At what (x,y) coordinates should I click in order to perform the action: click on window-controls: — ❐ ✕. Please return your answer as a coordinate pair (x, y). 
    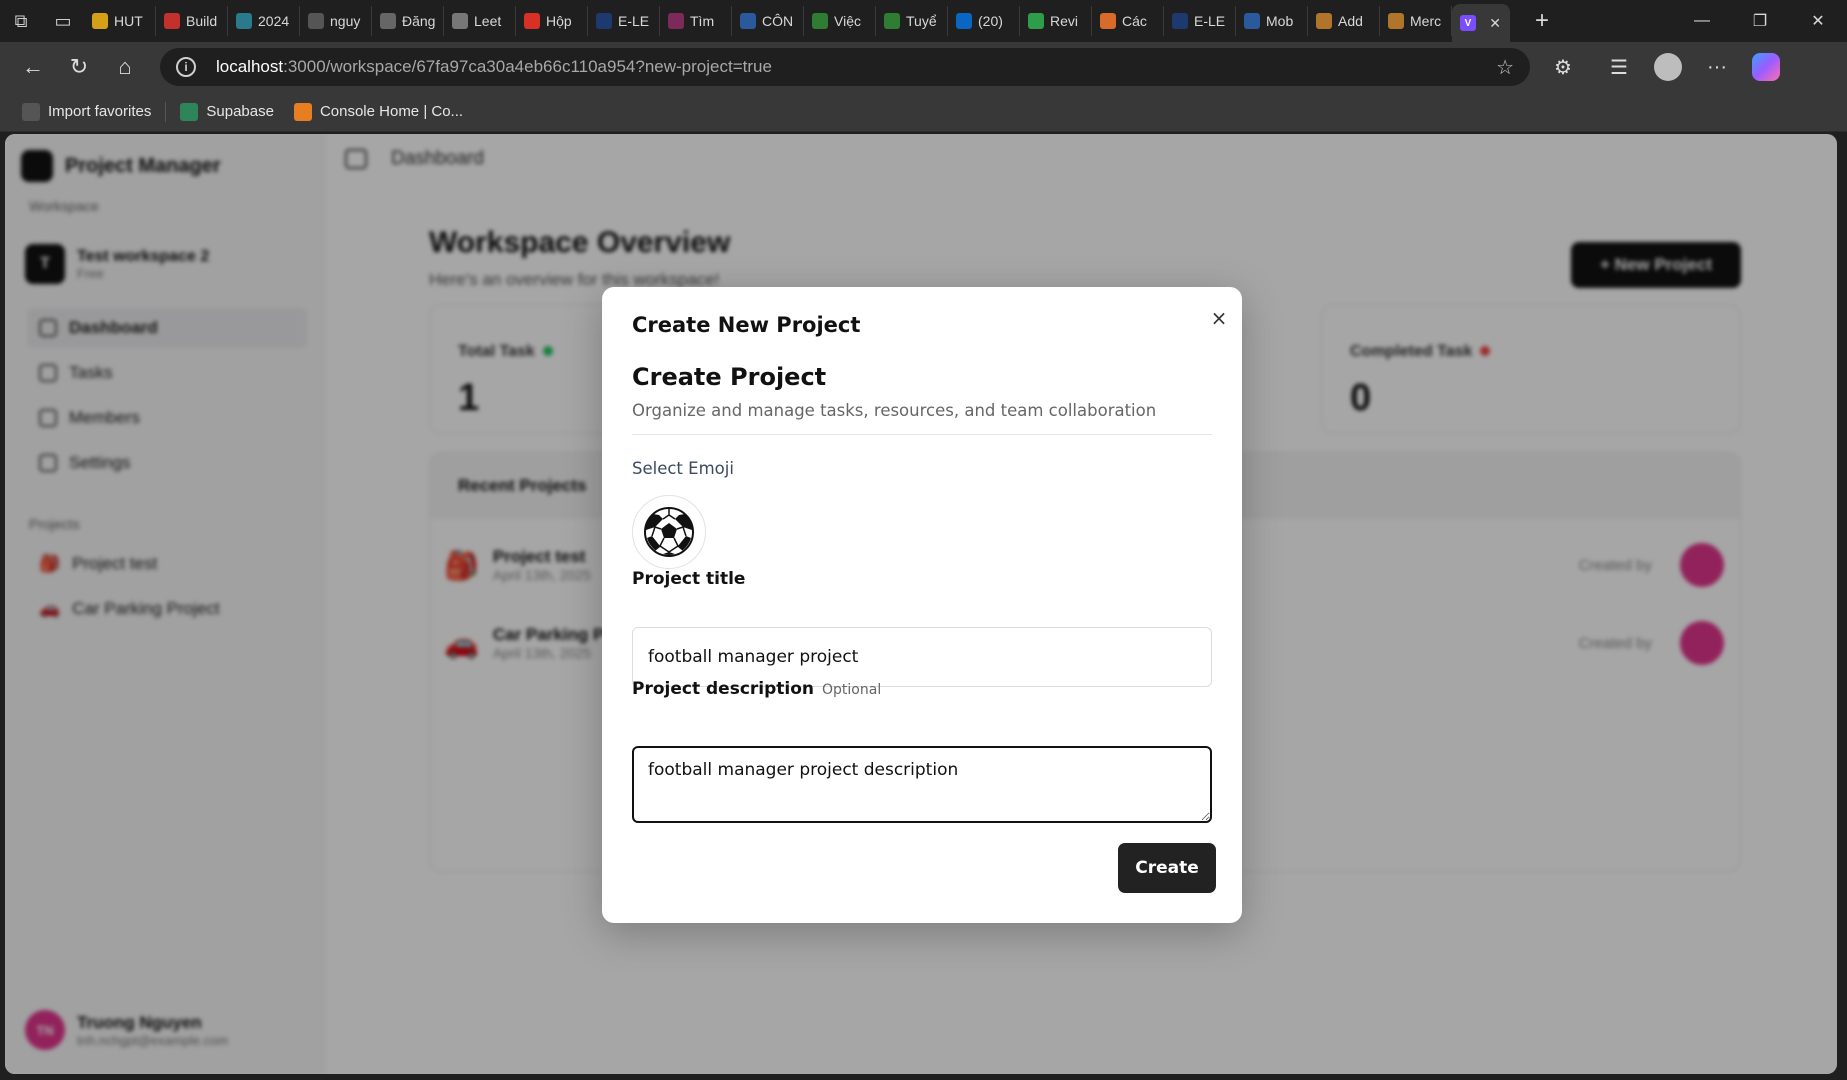
    Looking at the image, I should click on (1760, 21).